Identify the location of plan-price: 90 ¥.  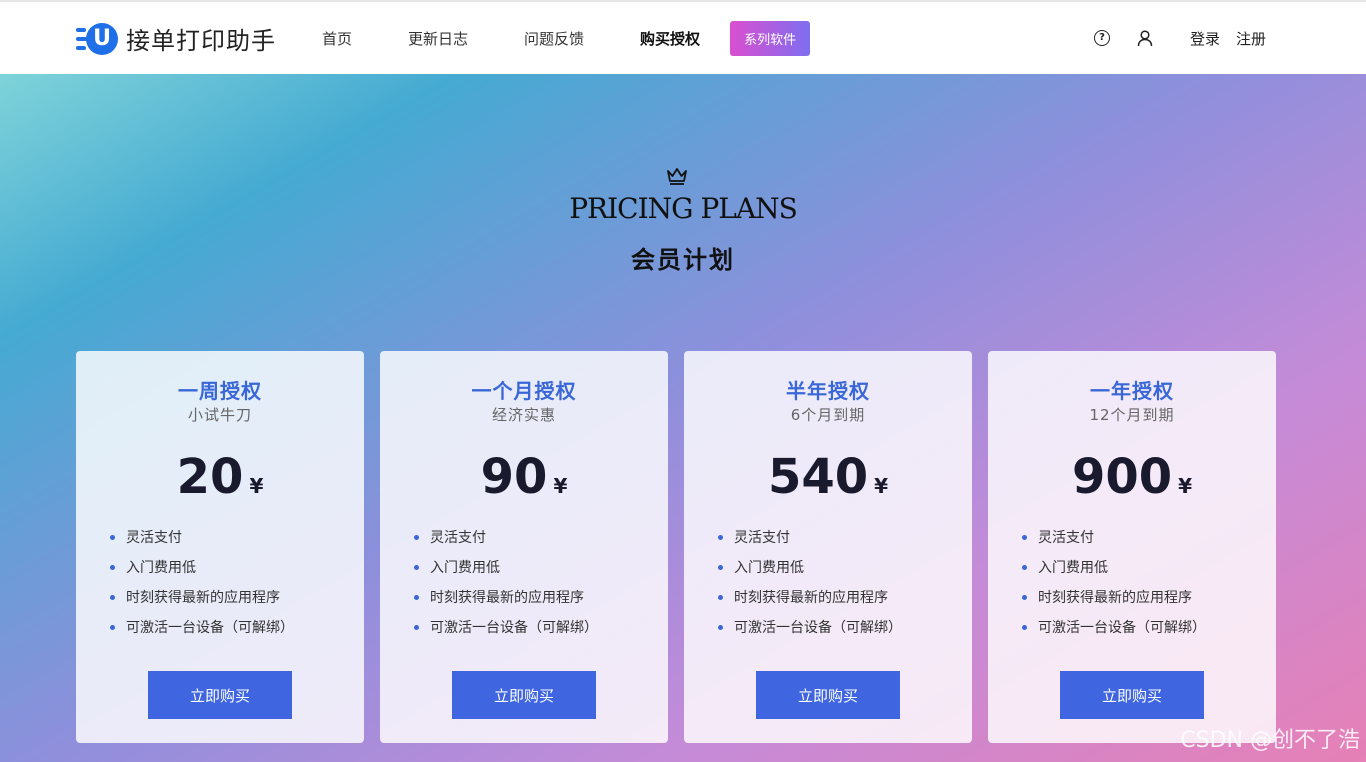
(524, 477).